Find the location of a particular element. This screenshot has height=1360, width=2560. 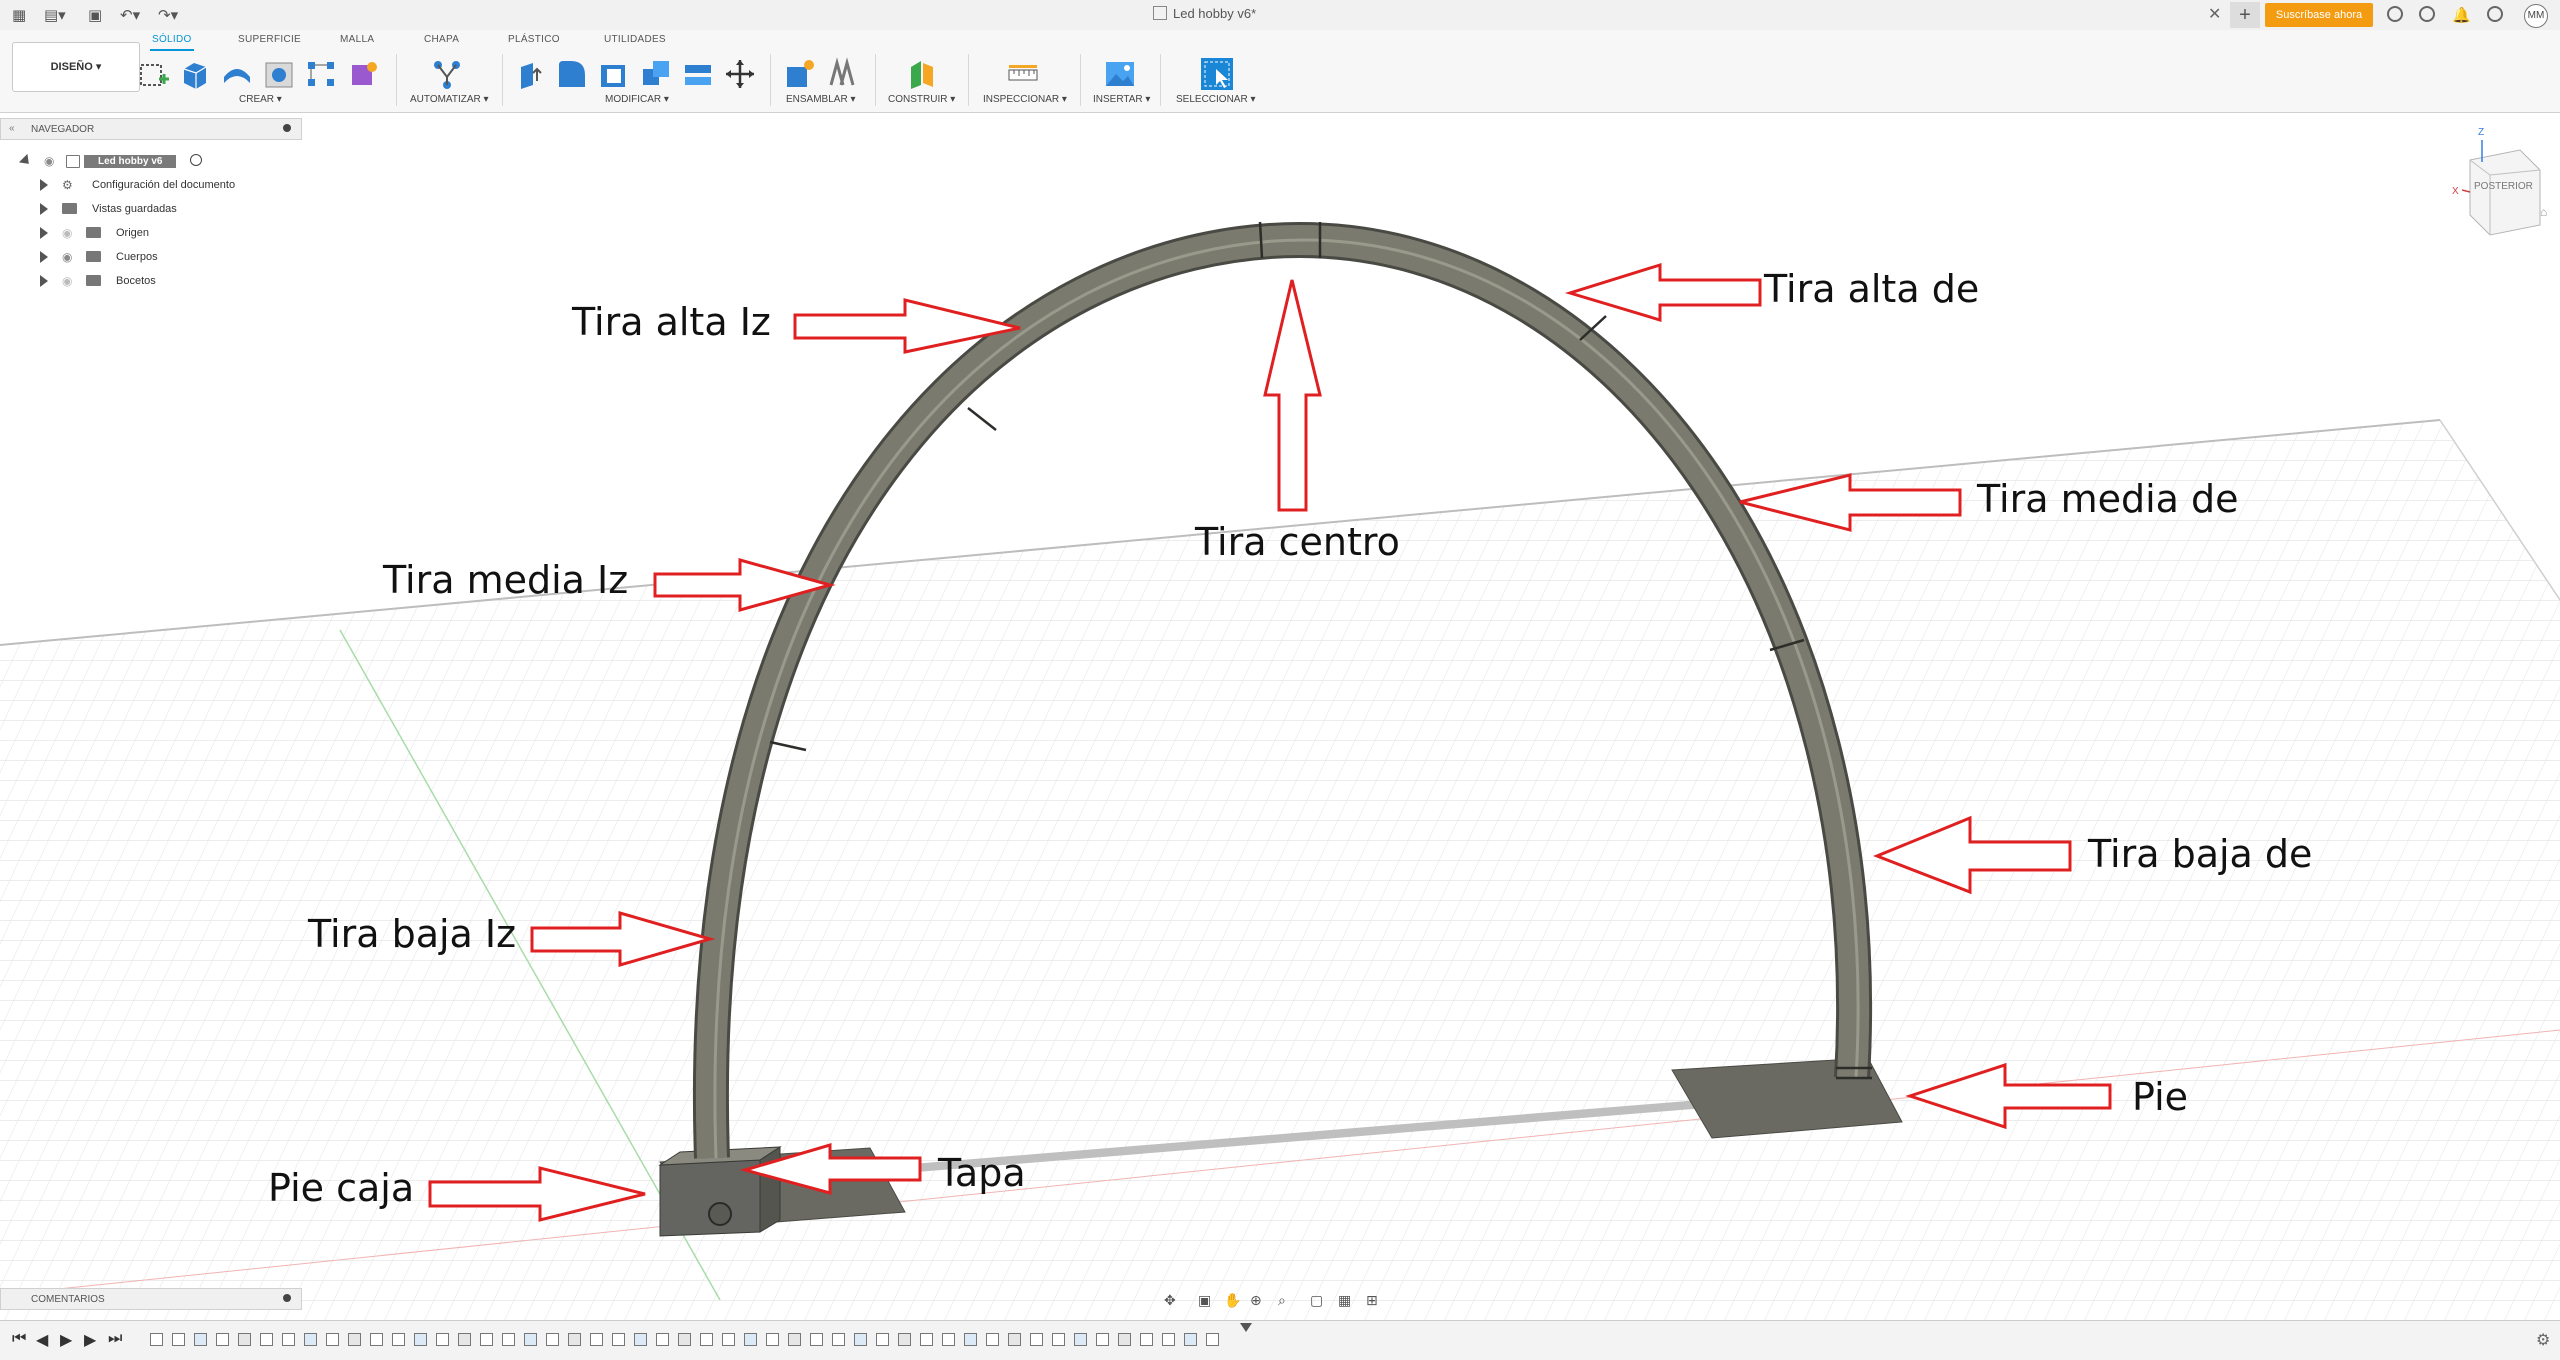

add-comment-icon is located at coordinates (287, 1298).